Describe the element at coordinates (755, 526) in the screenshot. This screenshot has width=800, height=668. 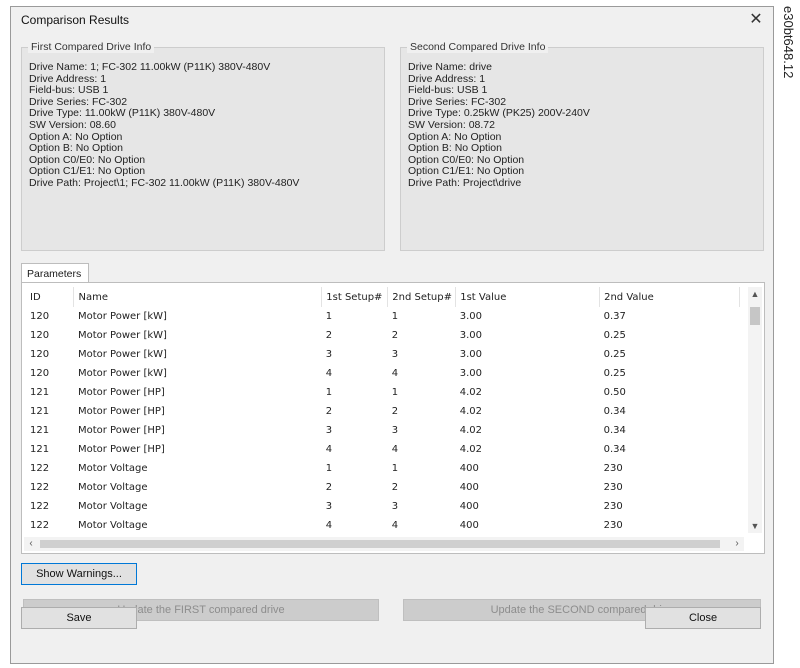
I see `scroll-down-icon: ▼` at that location.